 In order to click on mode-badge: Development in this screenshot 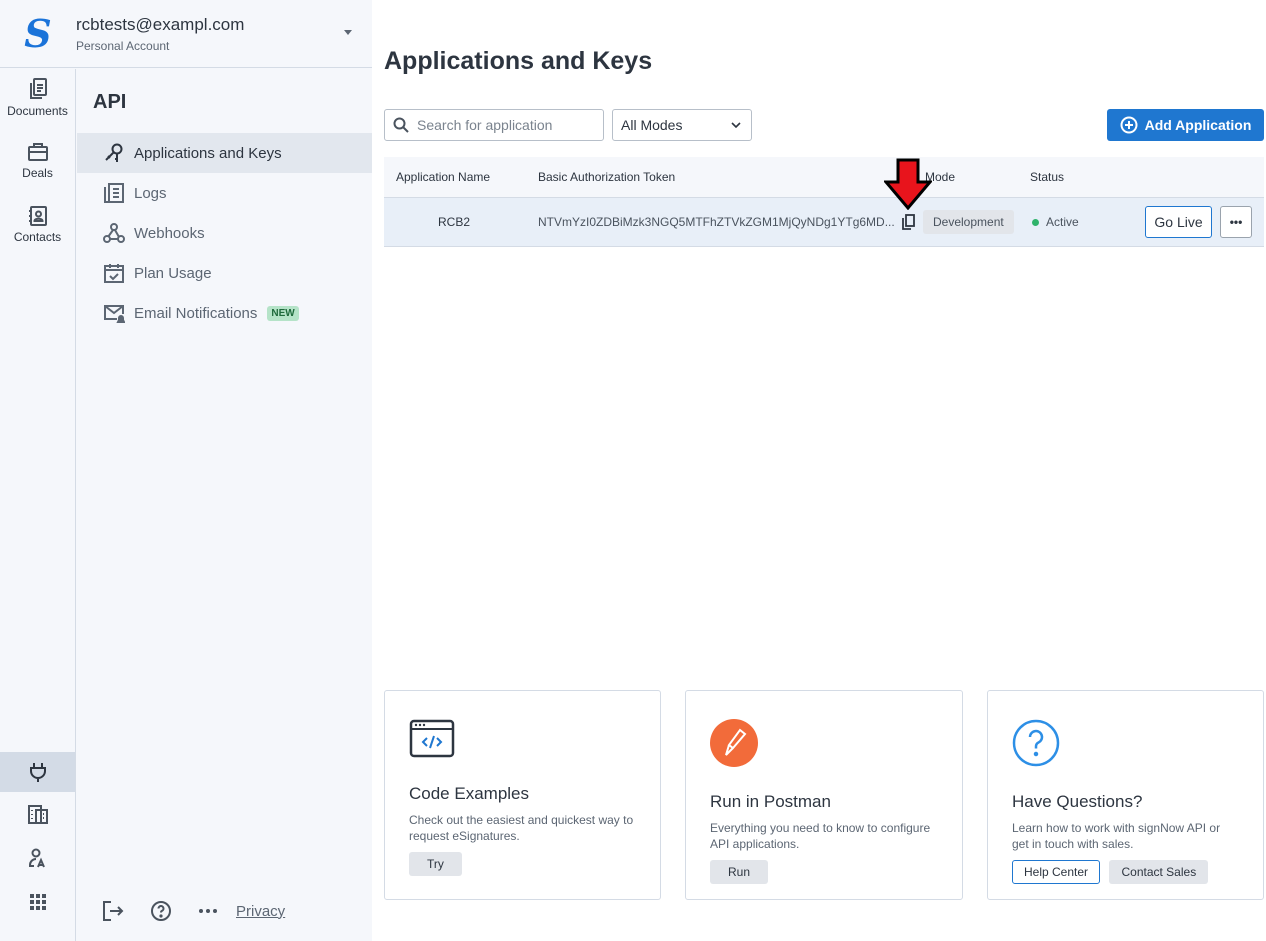, I will do `click(968, 222)`.